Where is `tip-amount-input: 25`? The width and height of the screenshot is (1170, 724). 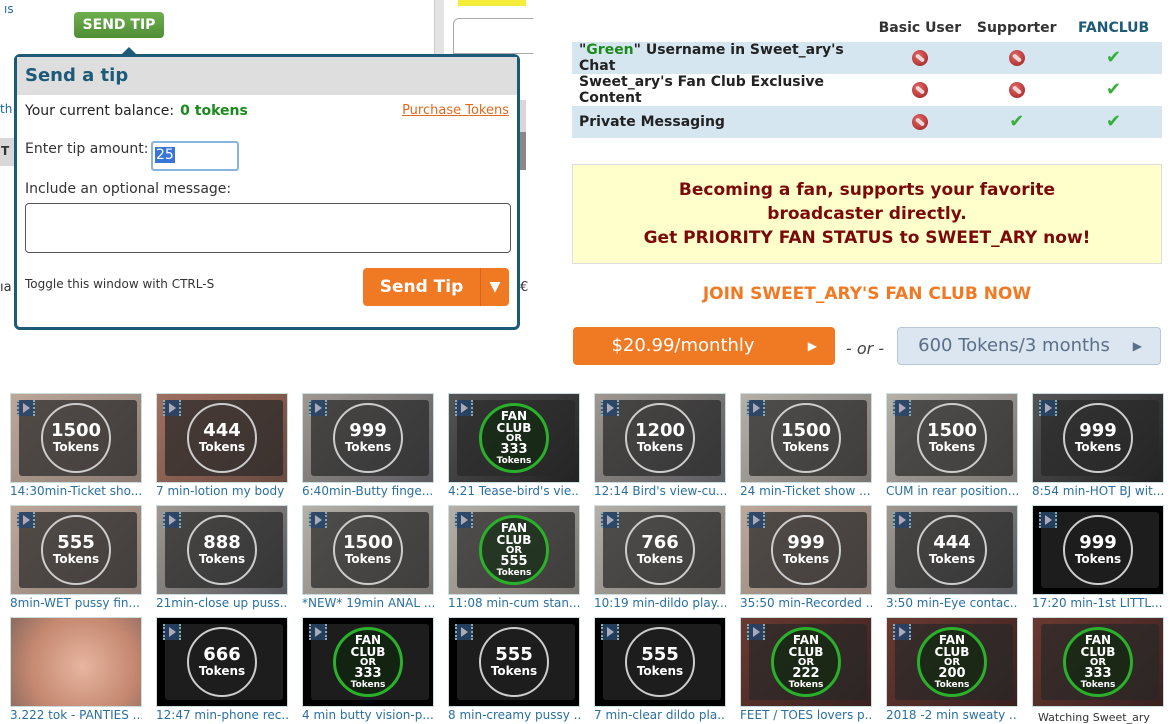 tip-amount-input: 25 is located at coordinates (195, 156).